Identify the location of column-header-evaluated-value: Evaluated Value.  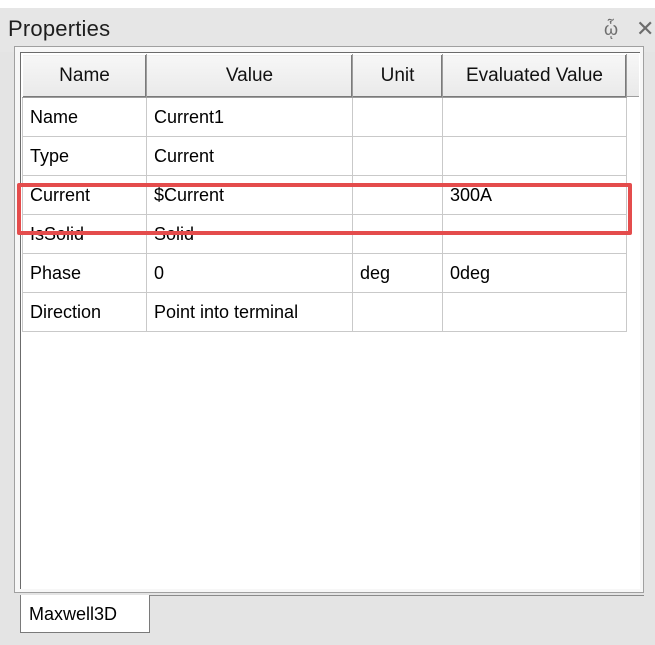
(534, 76).